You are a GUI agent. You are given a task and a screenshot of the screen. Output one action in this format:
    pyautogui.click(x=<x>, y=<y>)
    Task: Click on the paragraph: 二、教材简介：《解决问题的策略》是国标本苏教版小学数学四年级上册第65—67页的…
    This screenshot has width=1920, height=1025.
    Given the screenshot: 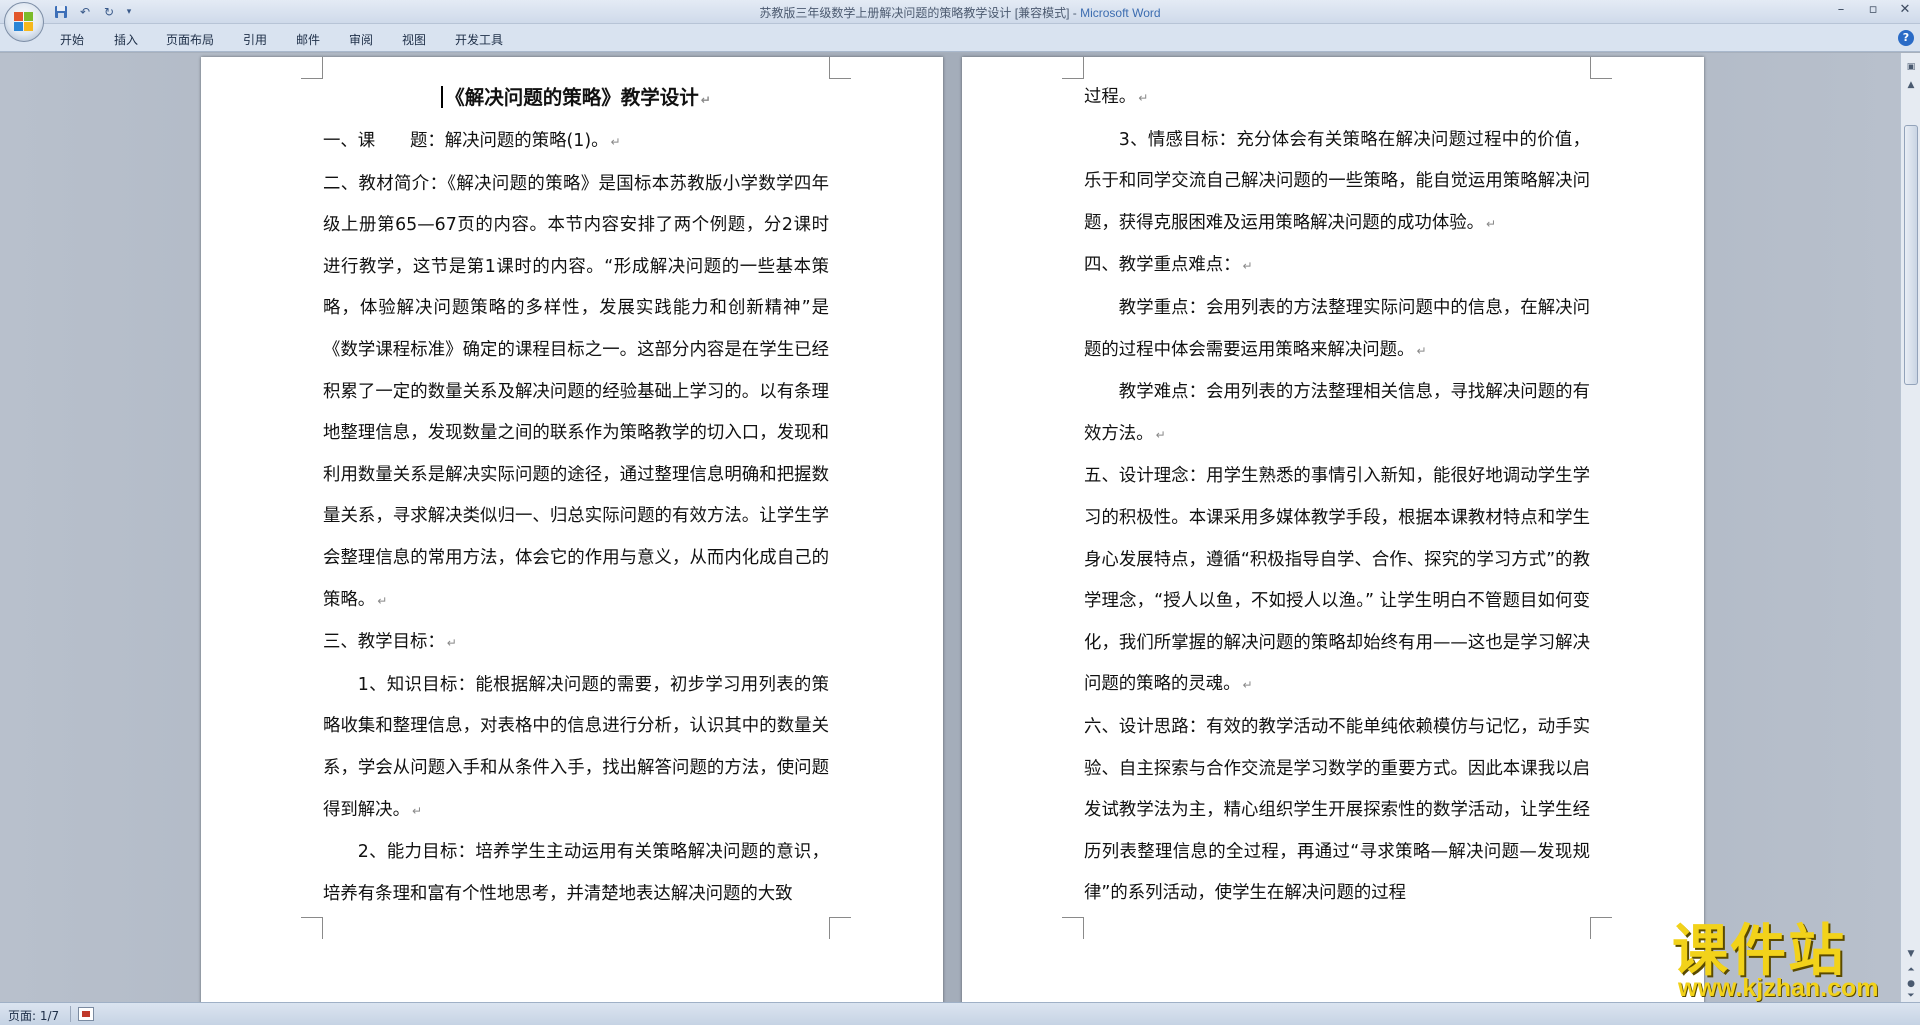 What is the action you would take?
    pyautogui.click(x=576, y=393)
    